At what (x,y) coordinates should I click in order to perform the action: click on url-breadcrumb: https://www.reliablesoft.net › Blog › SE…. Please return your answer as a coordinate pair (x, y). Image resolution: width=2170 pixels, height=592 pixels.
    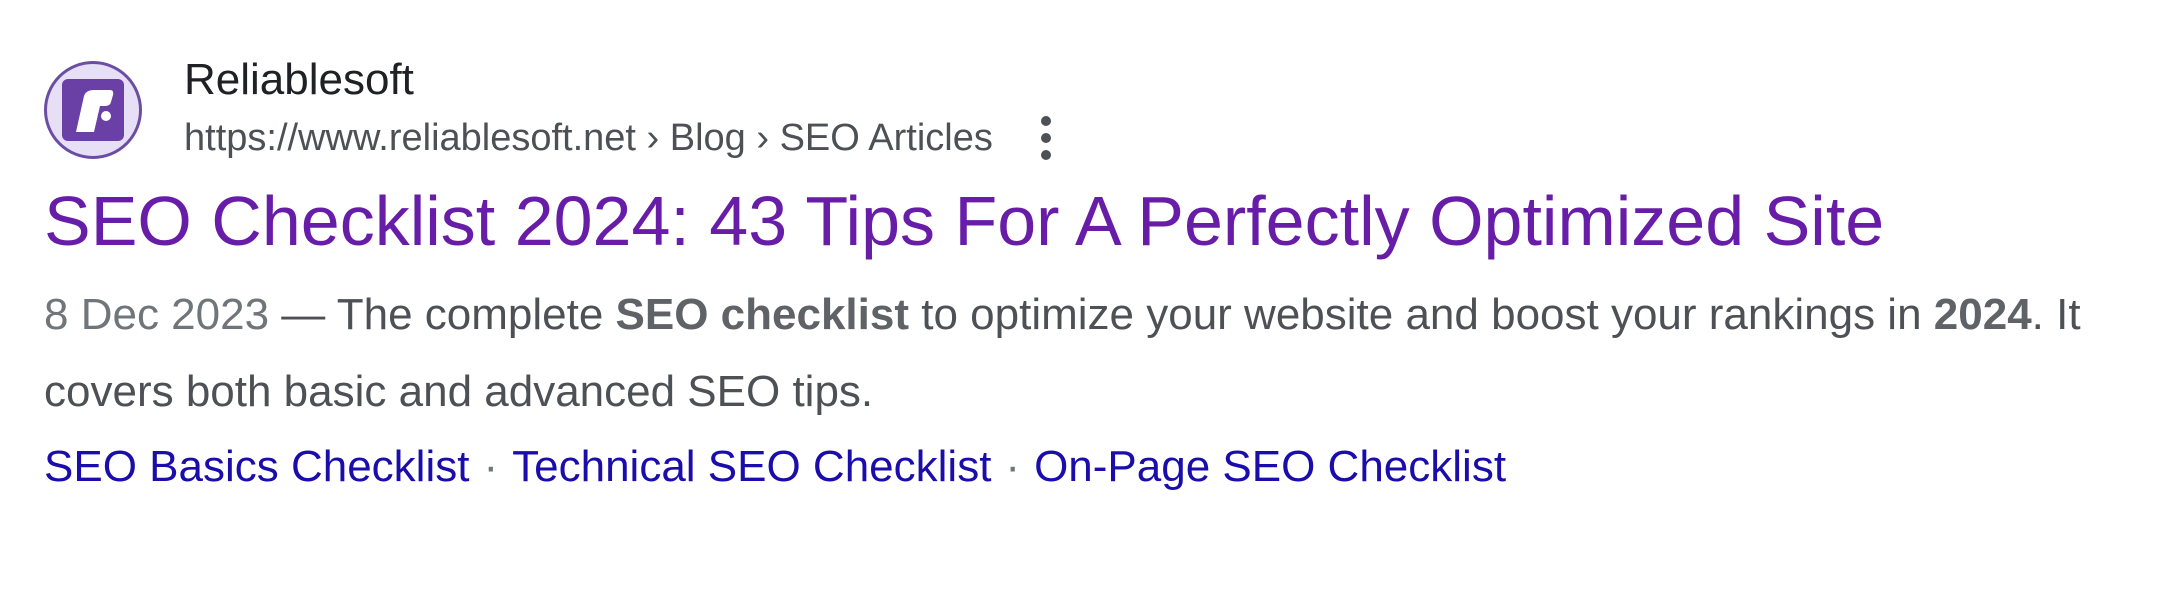
    Looking at the image, I should click on (622, 138).